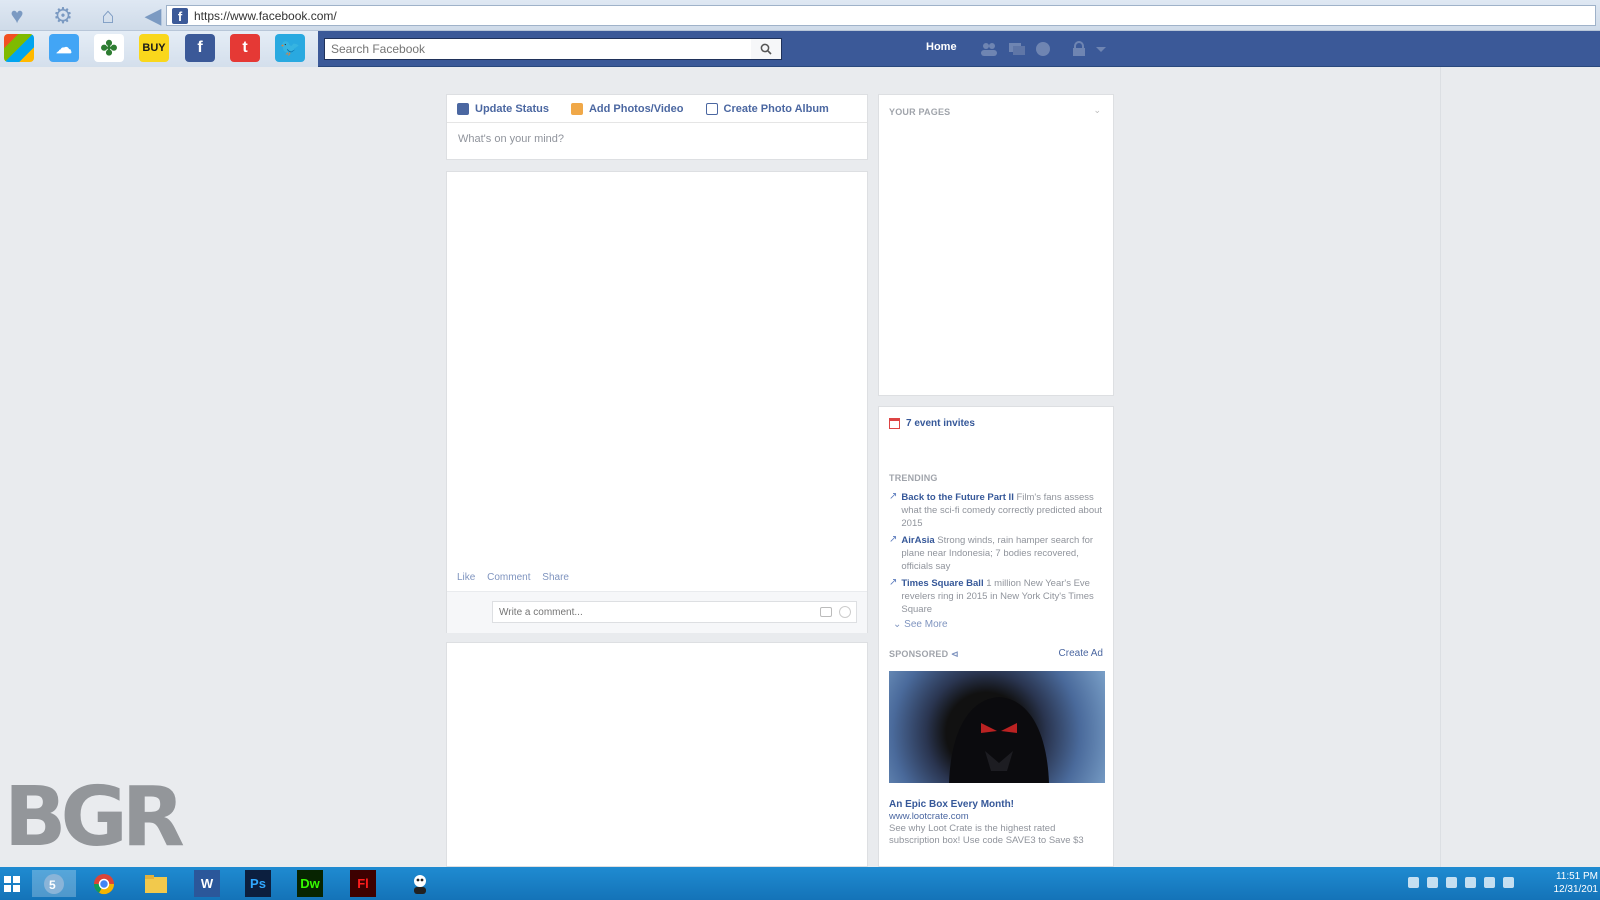 This screenshot has width=1600, height=900. What do you see at coordinates (989, 49) in the screenshot?
I see `friend-requests-icon` at bounding box center [989, 49].